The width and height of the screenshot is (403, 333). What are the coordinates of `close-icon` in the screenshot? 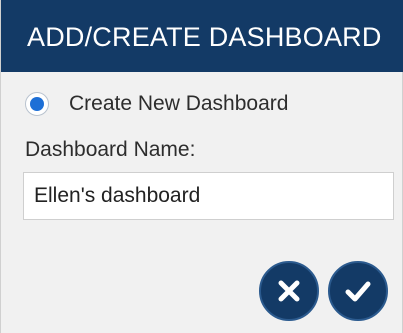 It's located at (289, 291).